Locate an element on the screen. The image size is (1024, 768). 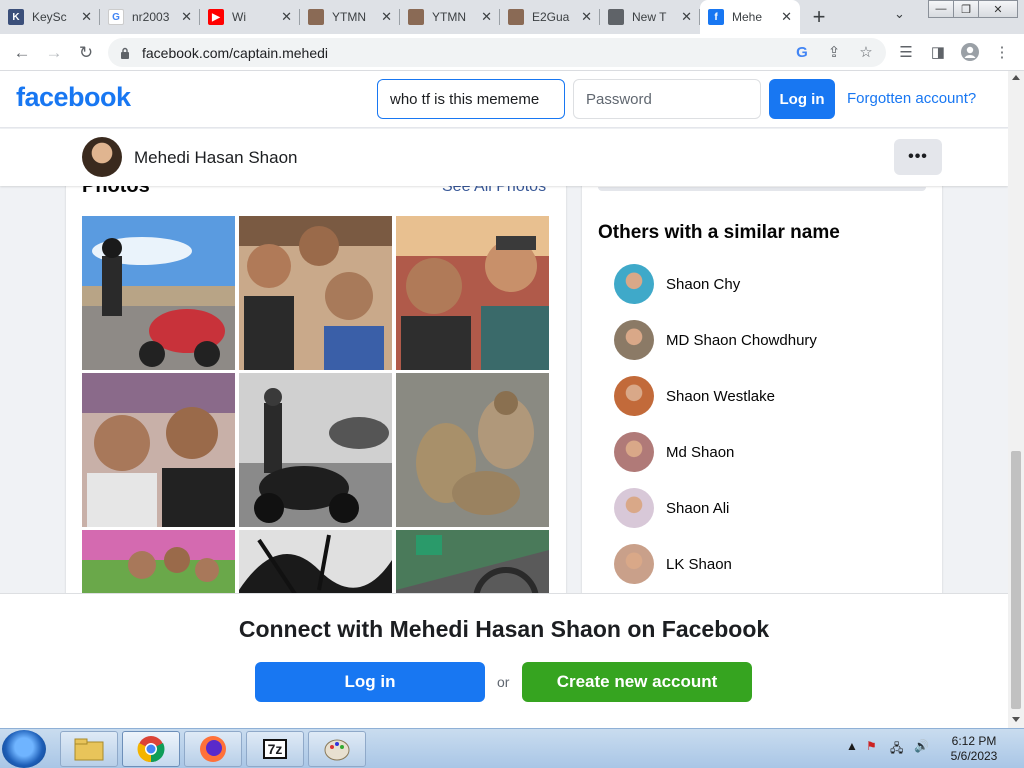
paint-icon is located at coordinates (337, 749).